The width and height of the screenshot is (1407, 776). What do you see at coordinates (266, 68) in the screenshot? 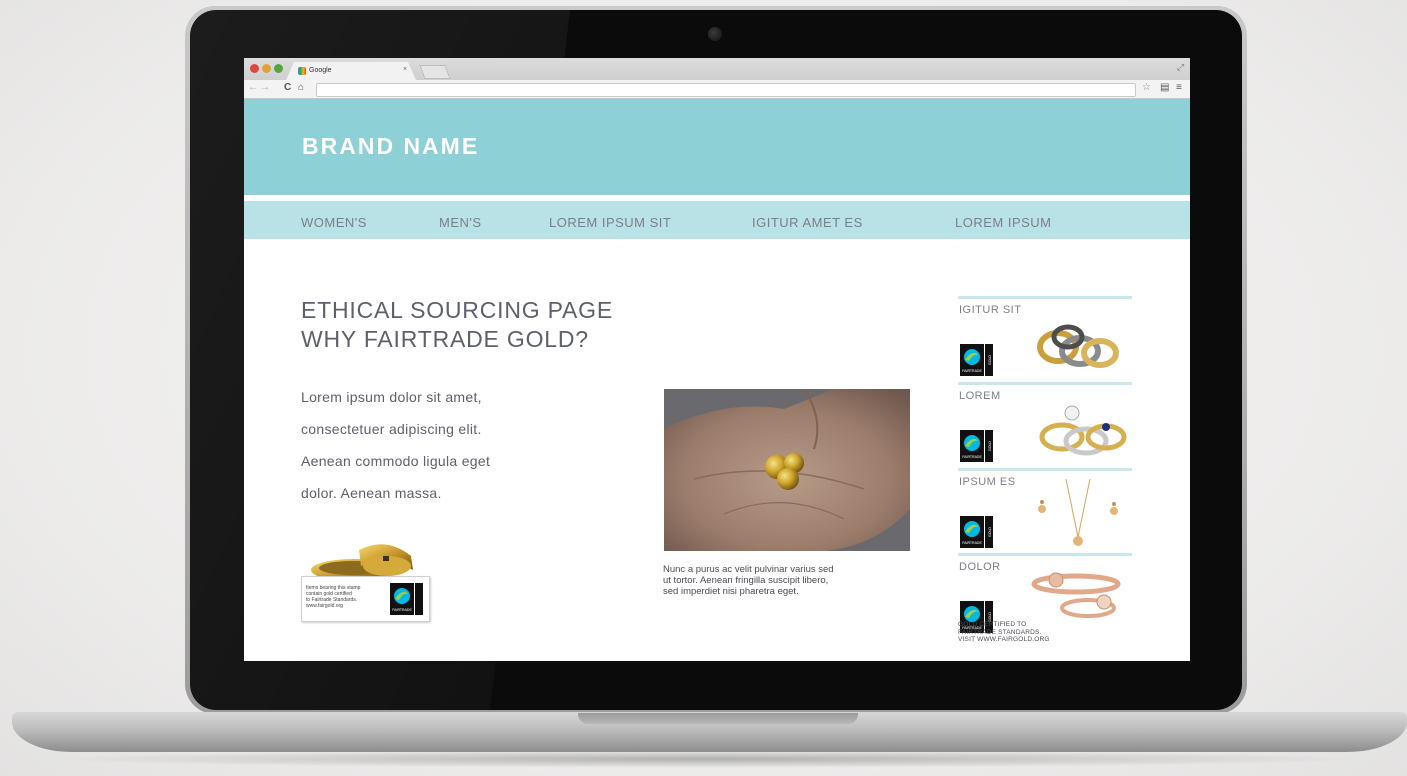
I see `minimize-window-button` at bounding box center [266, 68].